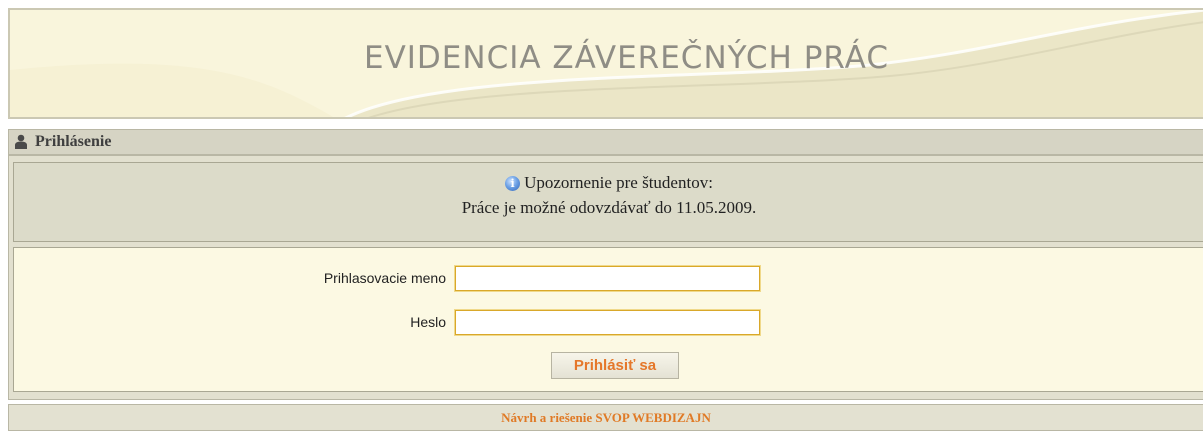  What do you see at coordinates (21, 141) in the screenshot?
I see `user-icon` at bounding box center [21, 141].